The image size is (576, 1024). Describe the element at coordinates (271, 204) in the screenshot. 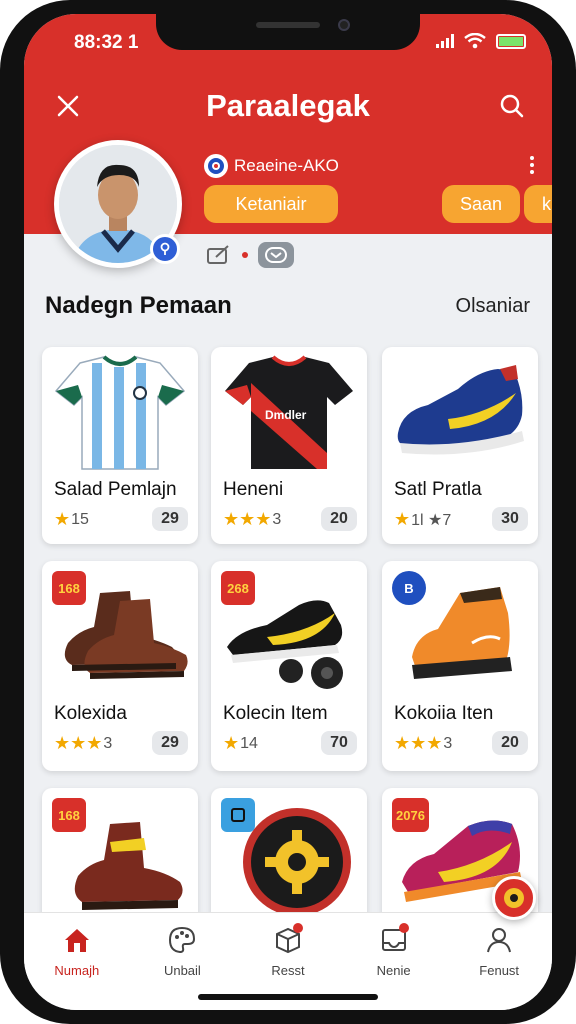

I see `primary-action-button: Ketaniair` at that location.